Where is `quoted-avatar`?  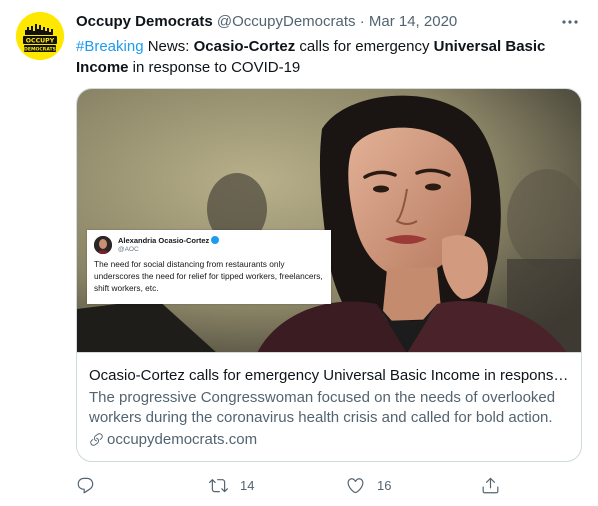 quoted-avatar is located at coordinates (103, 245).